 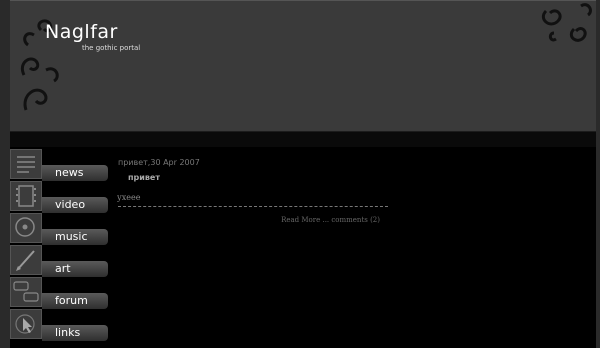 What do you see at coordinates (26, 324) in the screenshot?
I see `cursor-icon` at bounding box center [26, 324].